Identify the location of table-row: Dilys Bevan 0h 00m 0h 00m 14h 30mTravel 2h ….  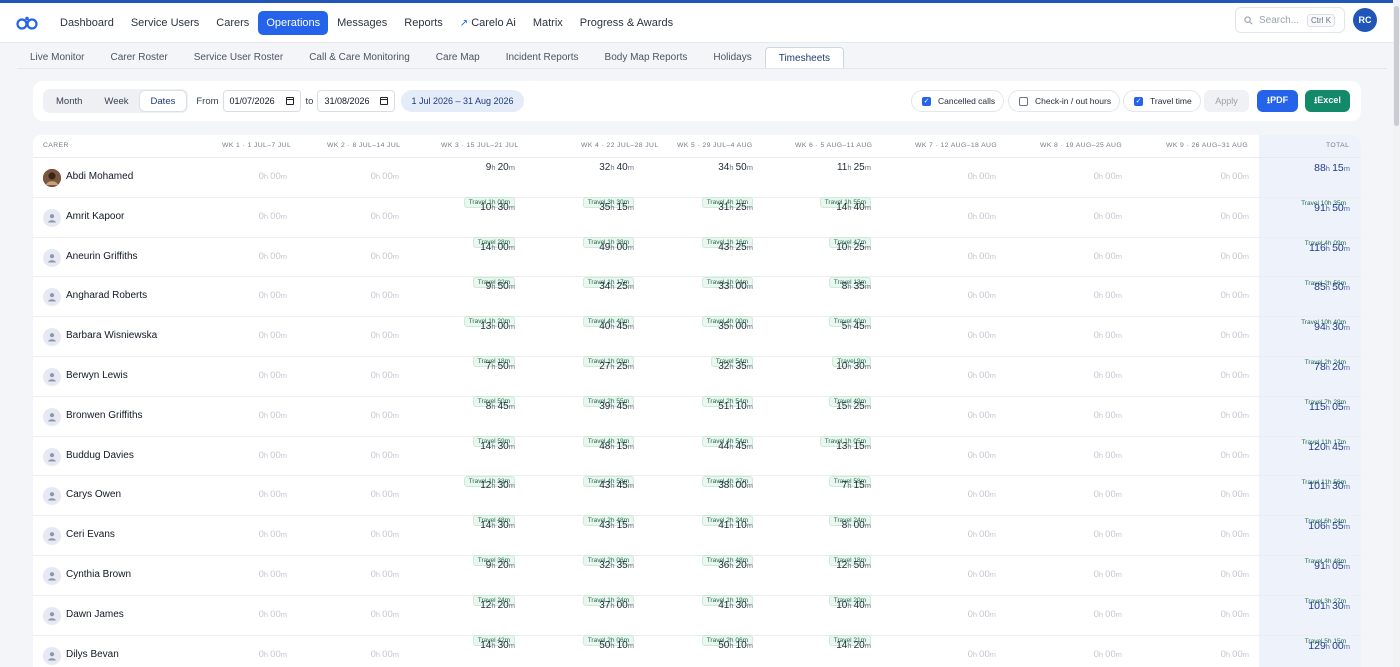
(697, 651).